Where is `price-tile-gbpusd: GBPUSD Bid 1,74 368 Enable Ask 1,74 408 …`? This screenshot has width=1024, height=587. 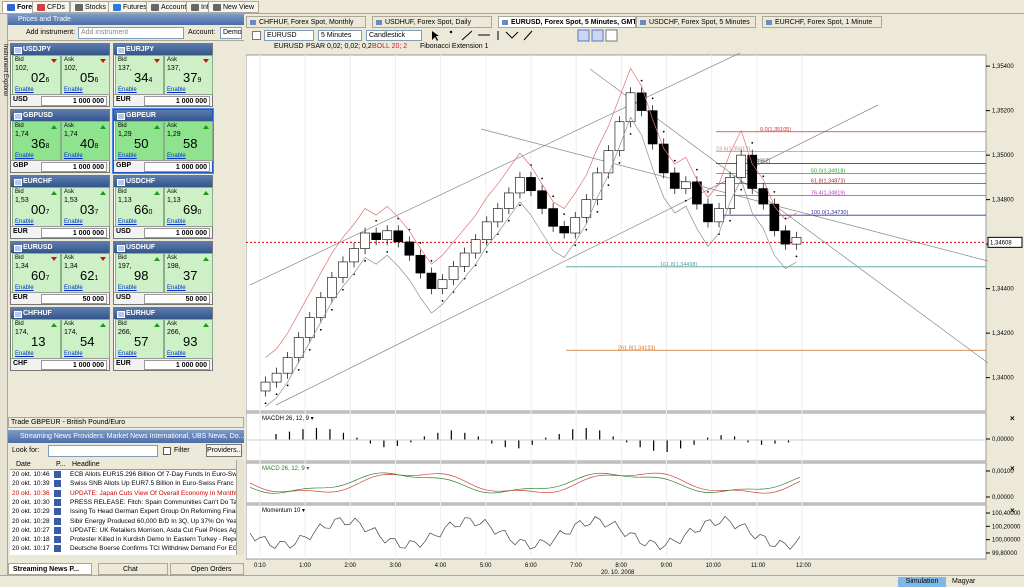 price-tile-gbpusd: GBPUSD Bid 1,74 368 Enable Ask 1,74 408 … is located at coordinates (60, 141).